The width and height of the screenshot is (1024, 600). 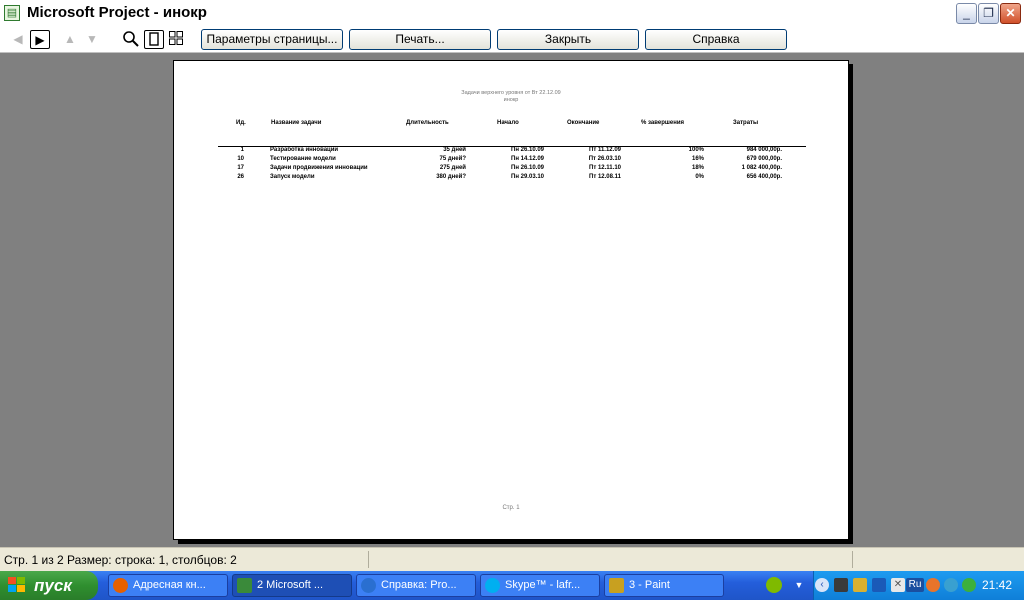 What do you see at coordinates (799, 585) in the screenshot?
I see `chevron-down-icon: ▼` at bounding box center [799, 585].